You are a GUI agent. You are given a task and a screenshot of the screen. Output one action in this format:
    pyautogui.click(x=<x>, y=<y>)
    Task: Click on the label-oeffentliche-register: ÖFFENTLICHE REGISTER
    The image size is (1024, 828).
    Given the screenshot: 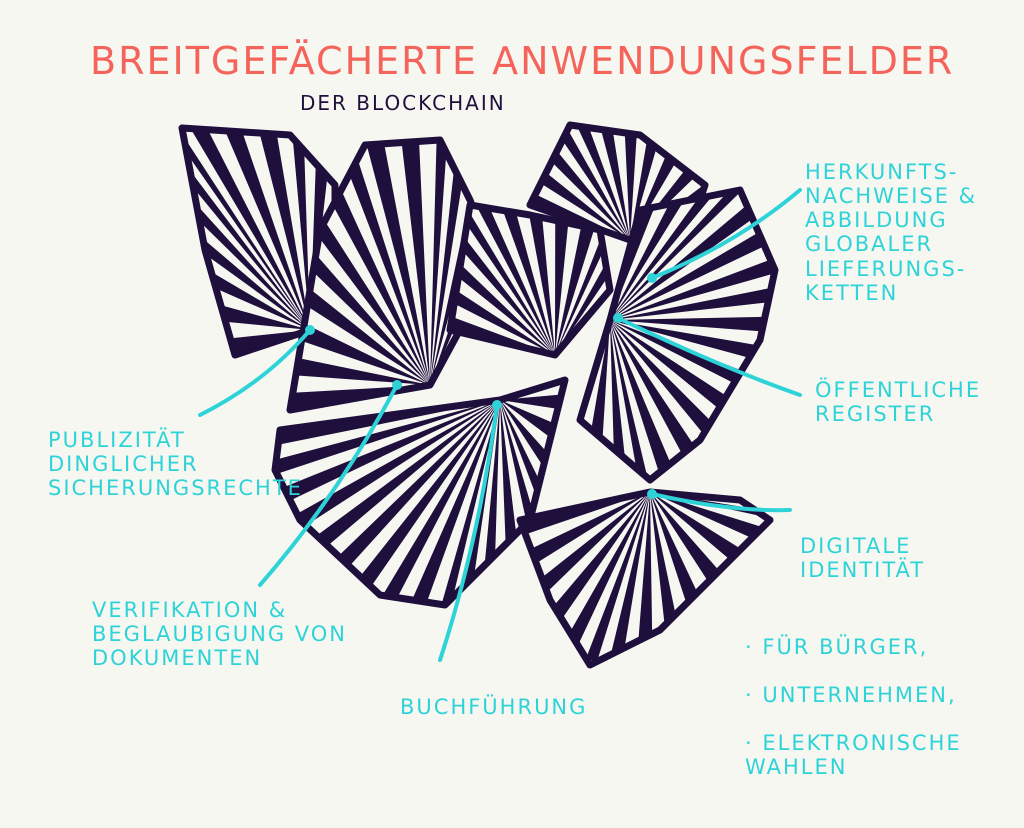 What is the action you would take?
    pyautogui.click(x=898, y=402)
    